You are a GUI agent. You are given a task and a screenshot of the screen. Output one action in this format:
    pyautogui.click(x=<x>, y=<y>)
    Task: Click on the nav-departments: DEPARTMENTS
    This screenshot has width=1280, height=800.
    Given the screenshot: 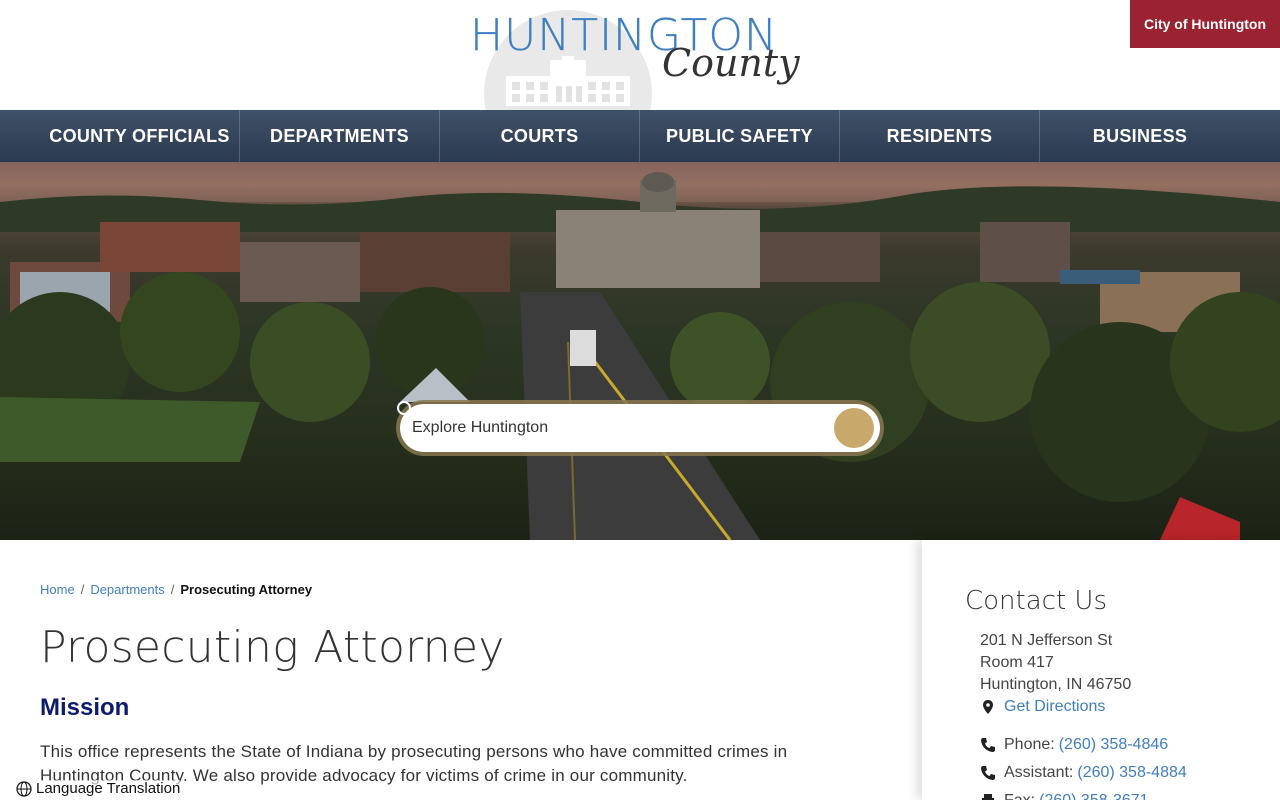 What is the action you would take?
    pyautogui.click(x=340, y=136)
    